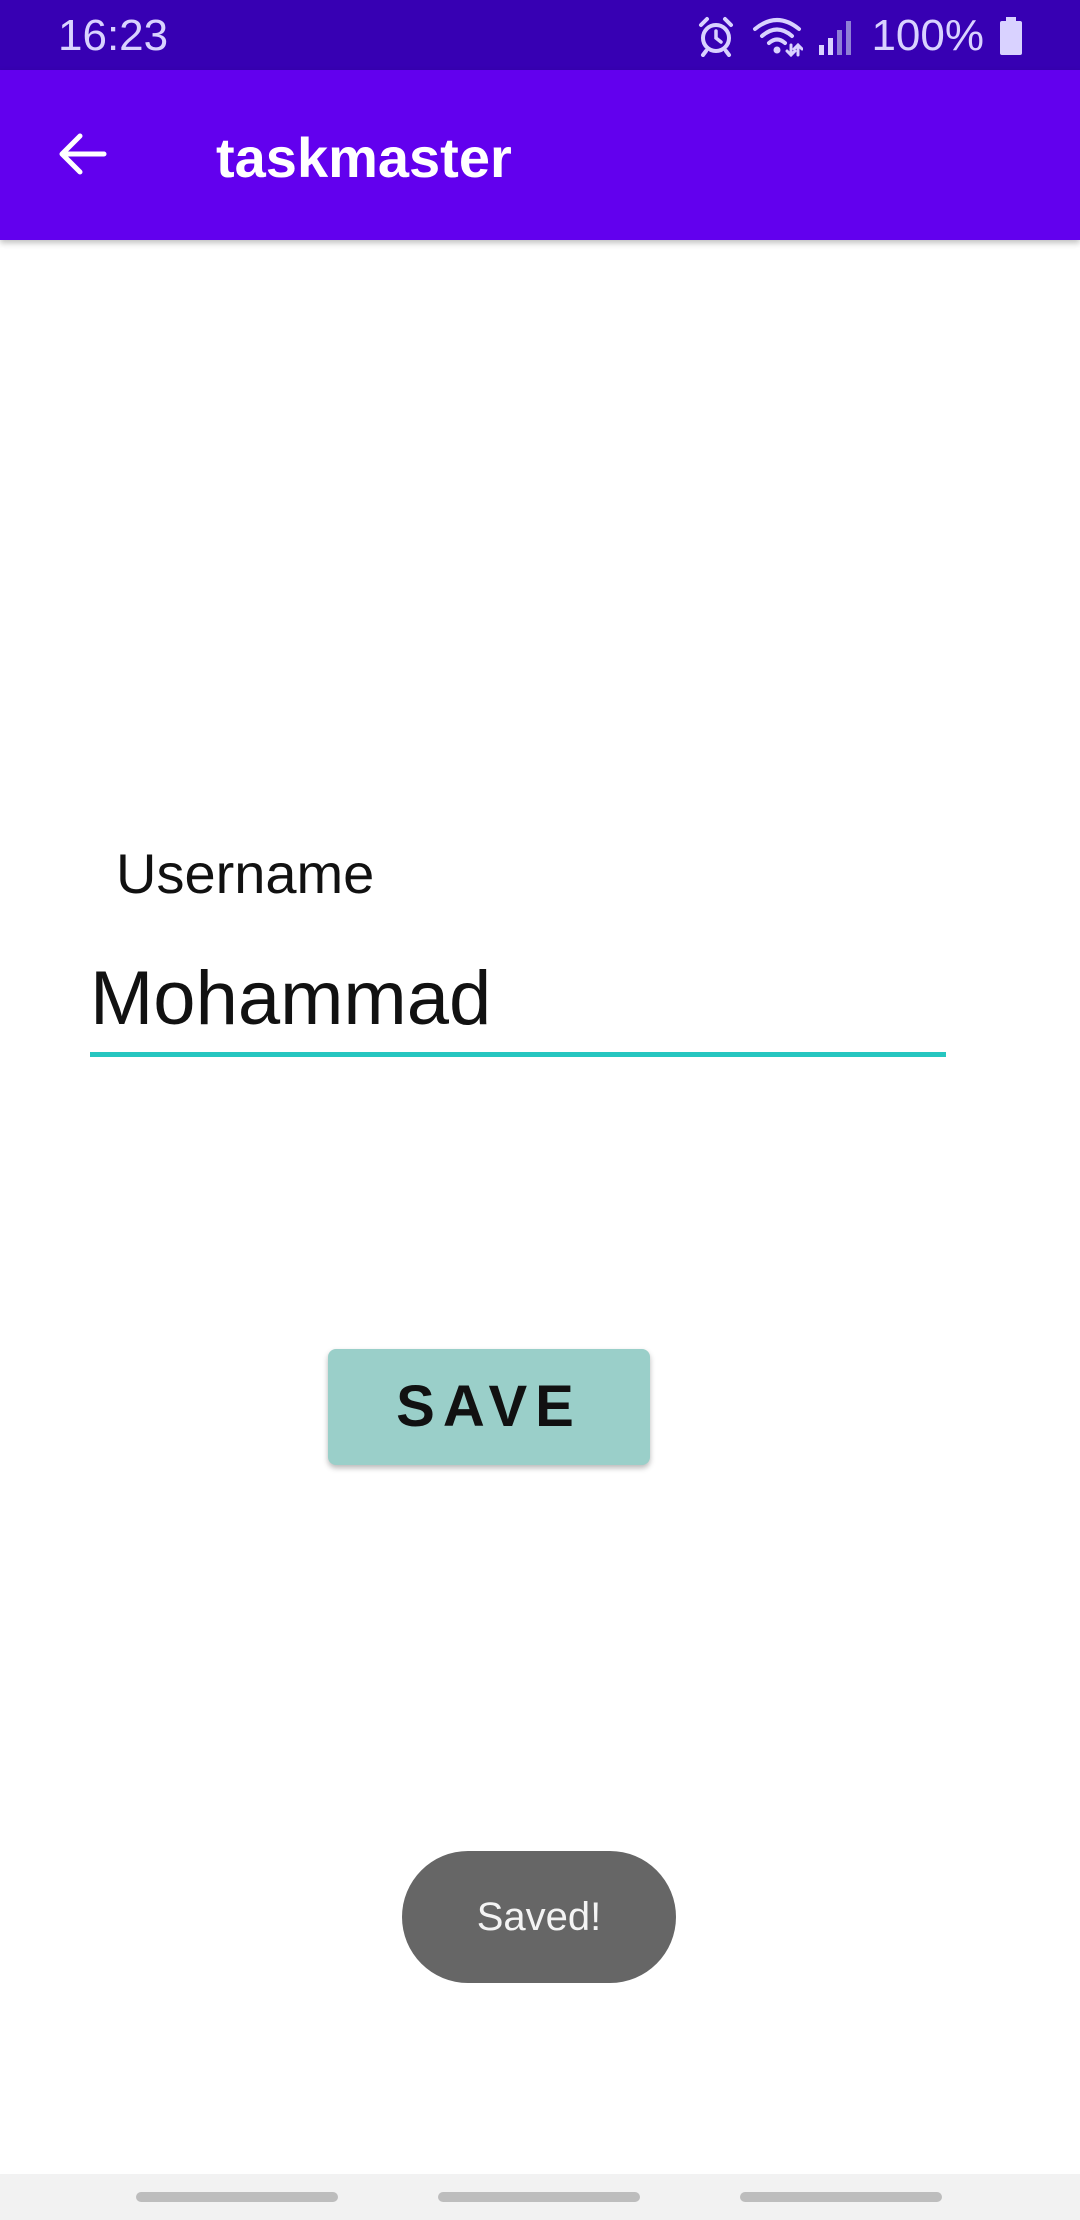 This screenshot has width=1080, height=2220. I want to click on save-button: SAVE, so click(489, 1407).